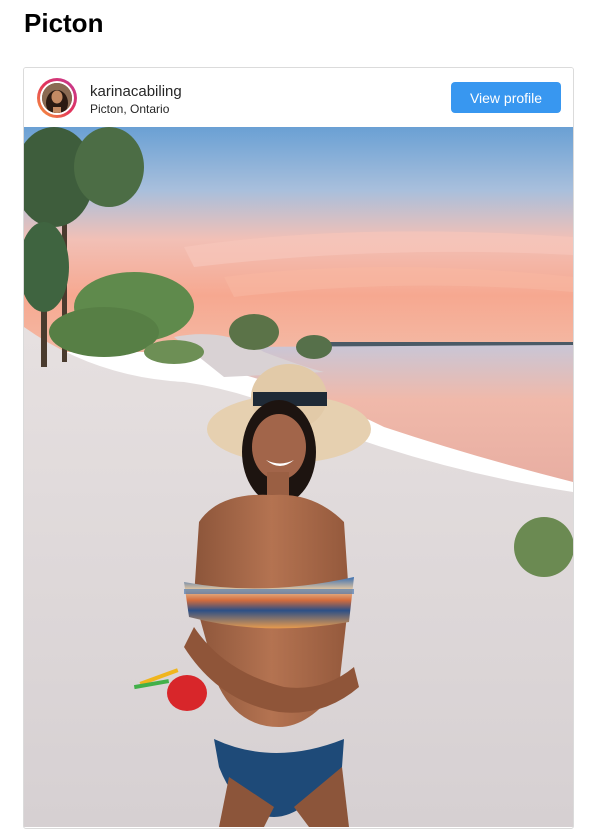 The height and width of the screenshot is (829, 599). I want to click on avatar-photo, so click(57, 98).